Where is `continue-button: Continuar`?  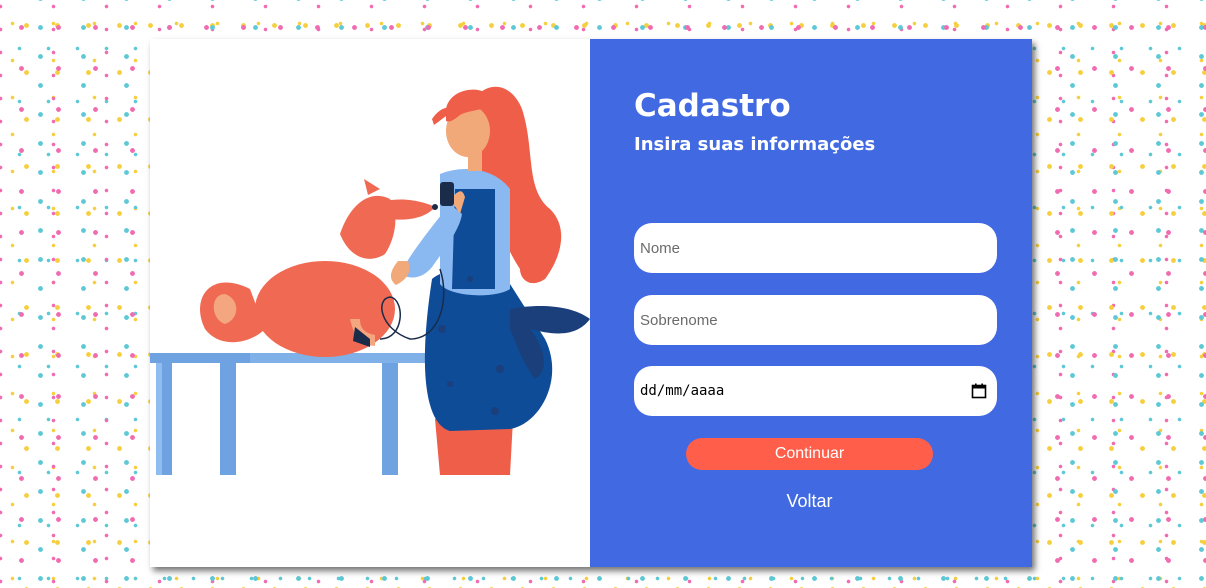
continue-button: Continuar is located at coordinates (809, 454).